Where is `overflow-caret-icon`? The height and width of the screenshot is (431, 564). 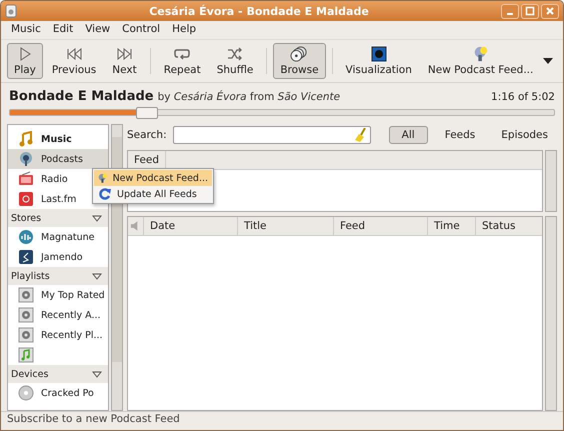
overflow-caret-icon is located at coordinates (548, 61).